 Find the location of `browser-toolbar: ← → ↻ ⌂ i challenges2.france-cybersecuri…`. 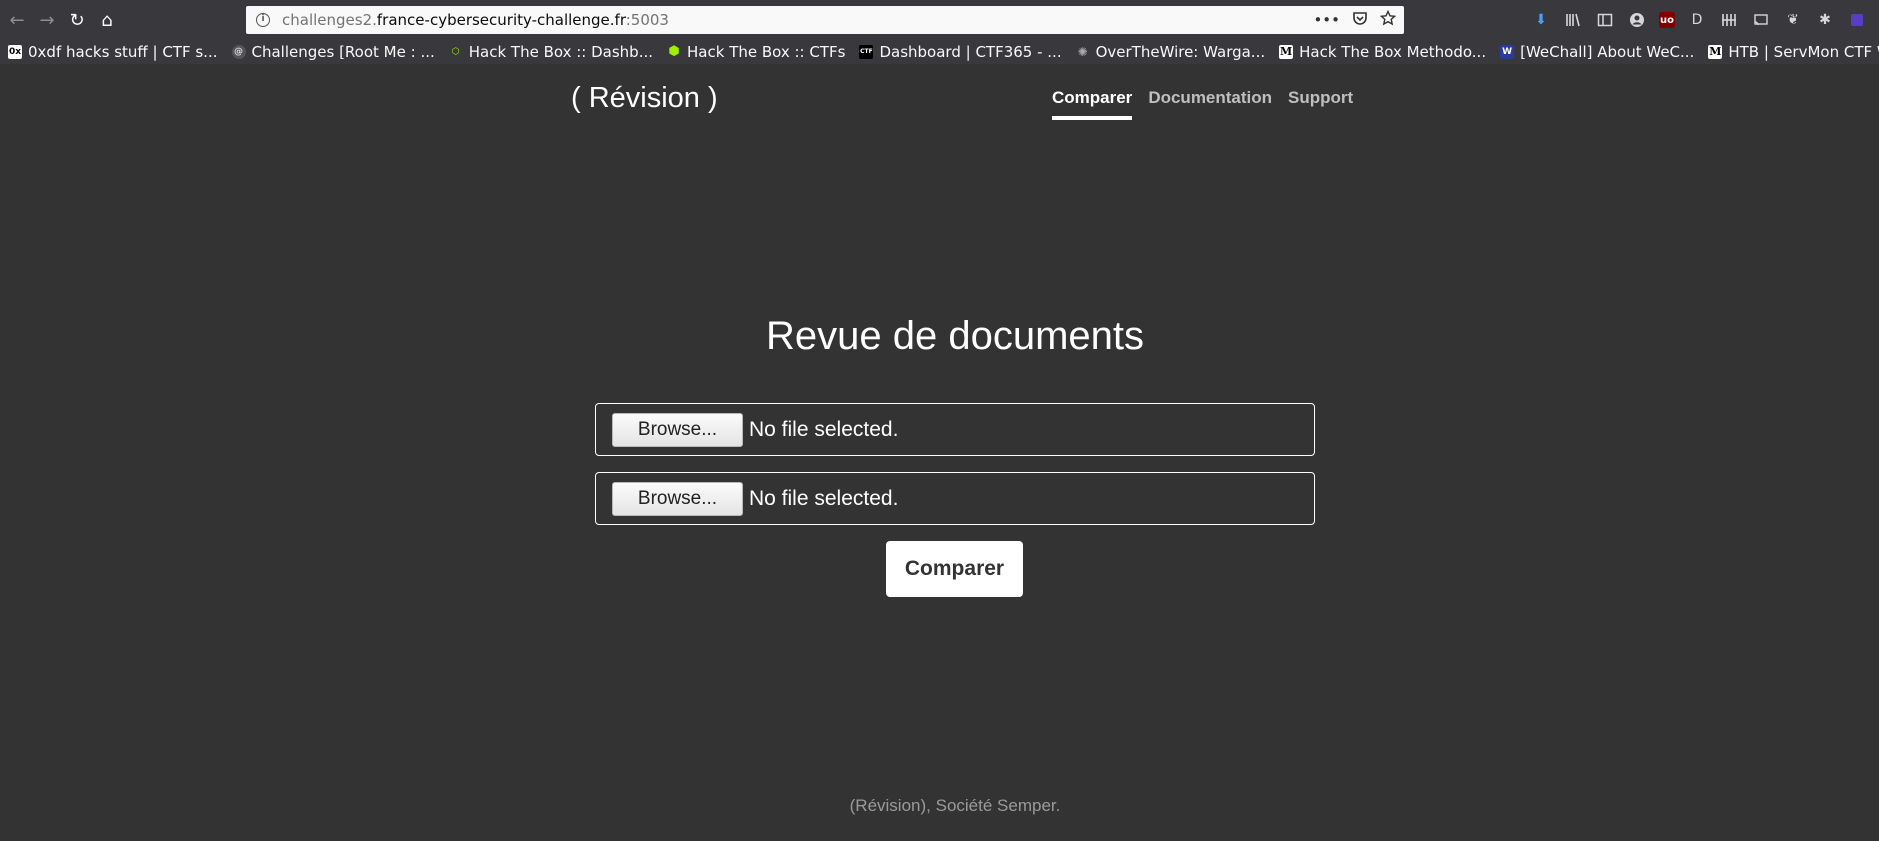

browser-toolbar: ← → ↻ ⌂ i challenges2.france-cybersecuri… is located at coordinates (939, 20).